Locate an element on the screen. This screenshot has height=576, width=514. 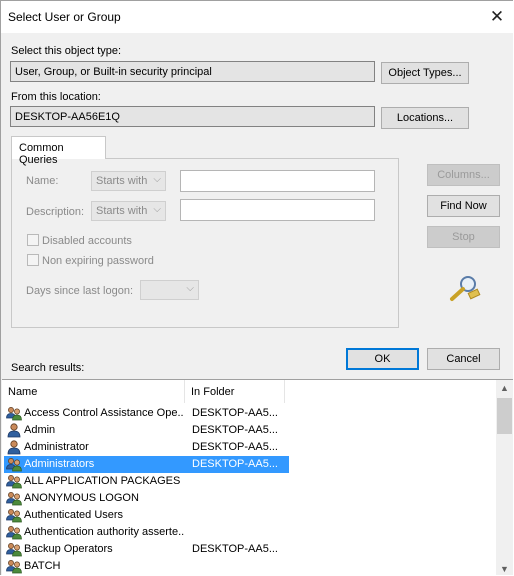
table-row: BATCH is located at coordinates (146, 566).